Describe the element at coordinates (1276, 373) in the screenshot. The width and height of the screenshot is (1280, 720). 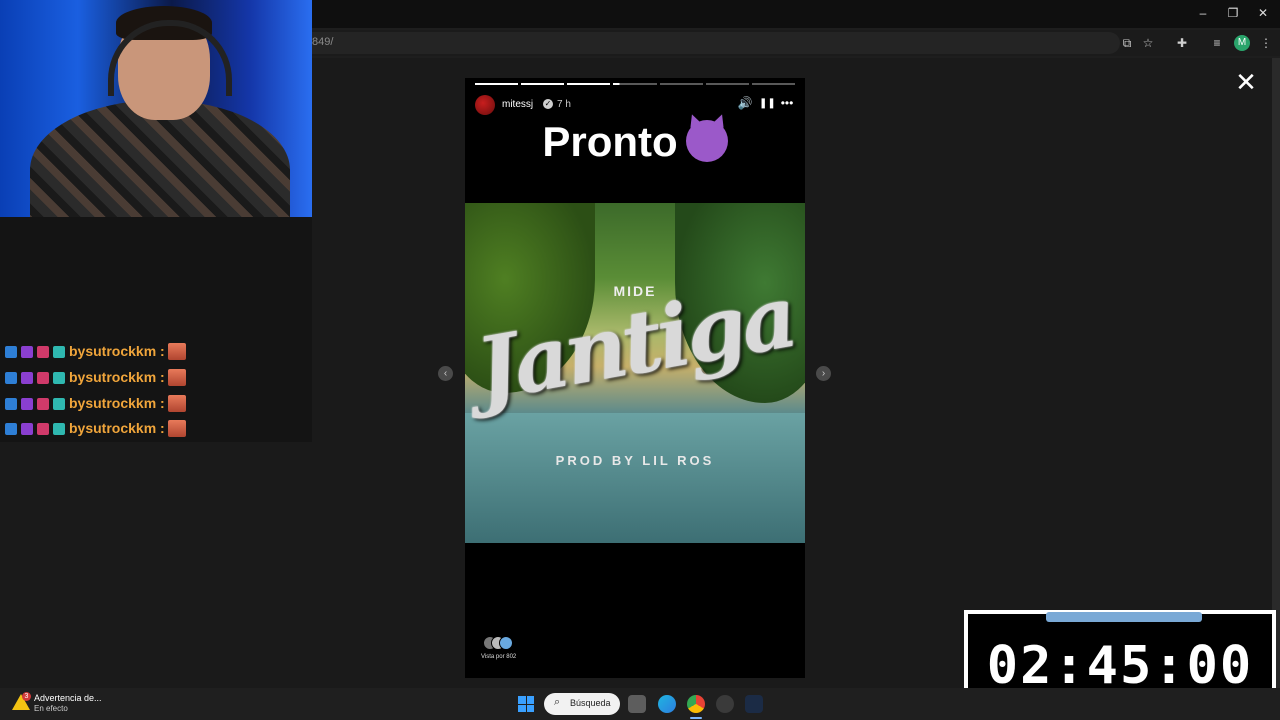
I see `scrollbar` at that location.